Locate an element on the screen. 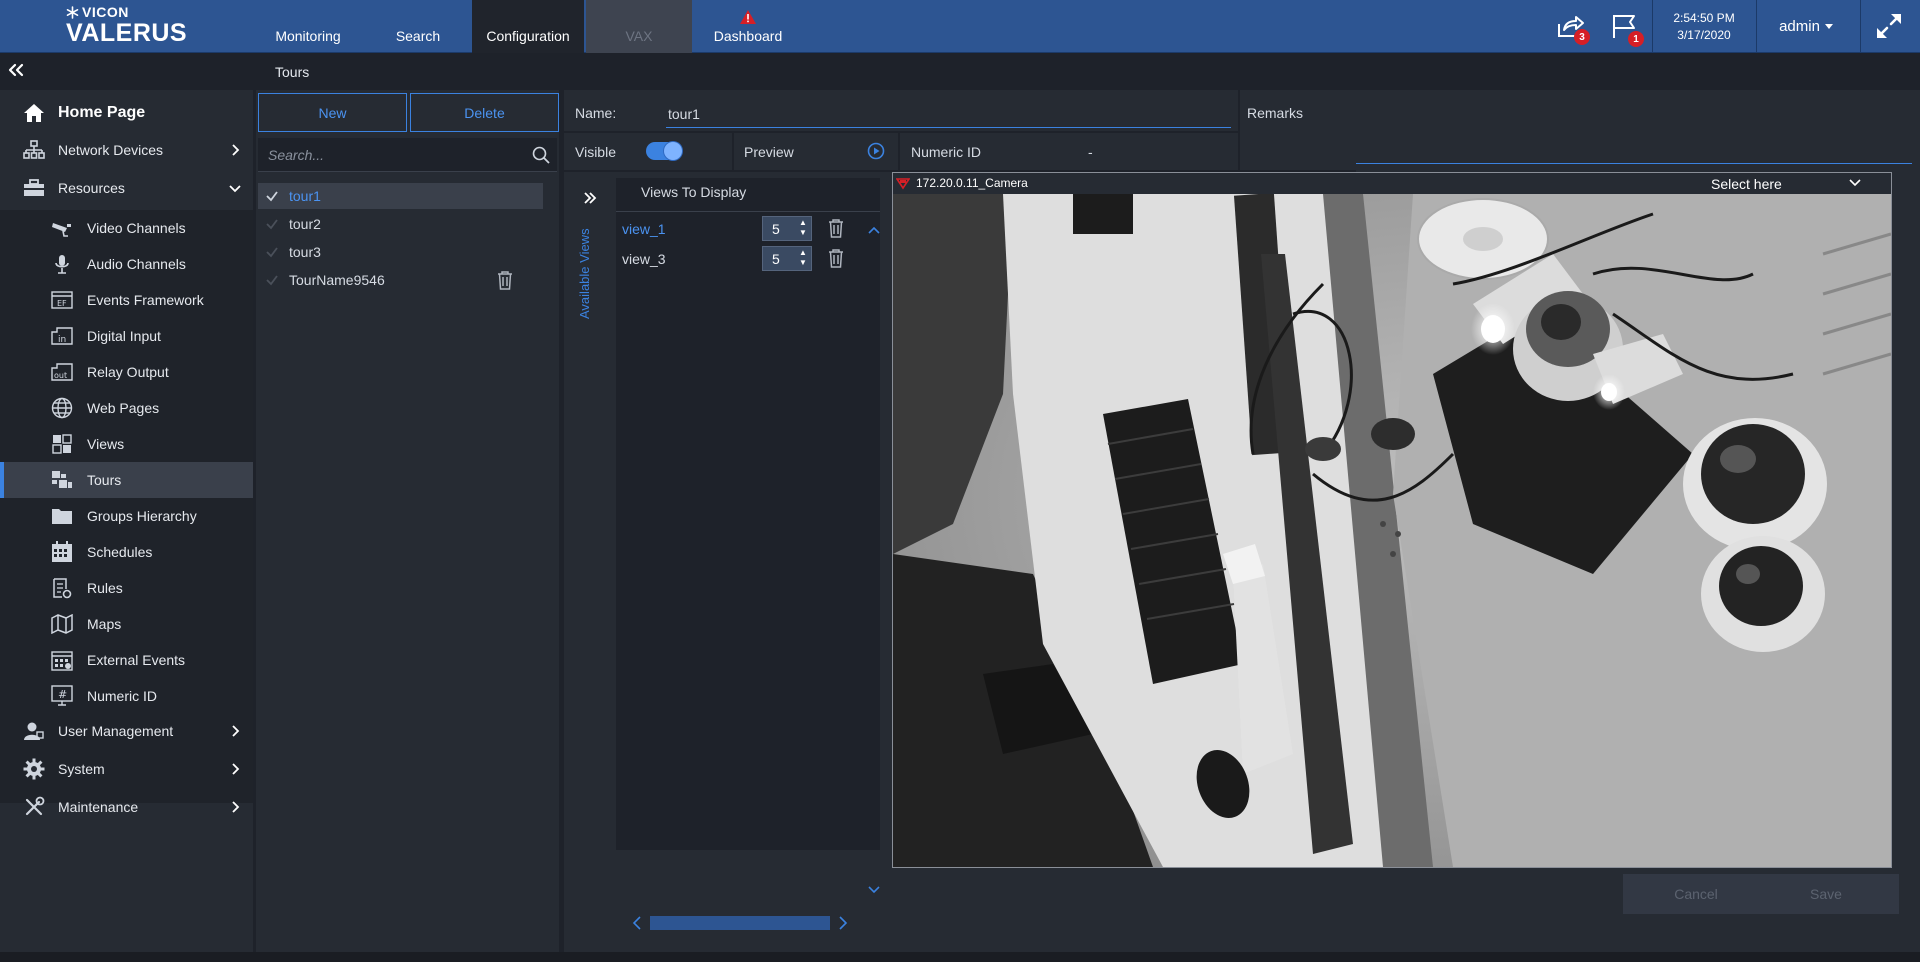 This screenshot has height=962, width=1920. alarm-badge: 1 is located at coordinates (1636, 39).